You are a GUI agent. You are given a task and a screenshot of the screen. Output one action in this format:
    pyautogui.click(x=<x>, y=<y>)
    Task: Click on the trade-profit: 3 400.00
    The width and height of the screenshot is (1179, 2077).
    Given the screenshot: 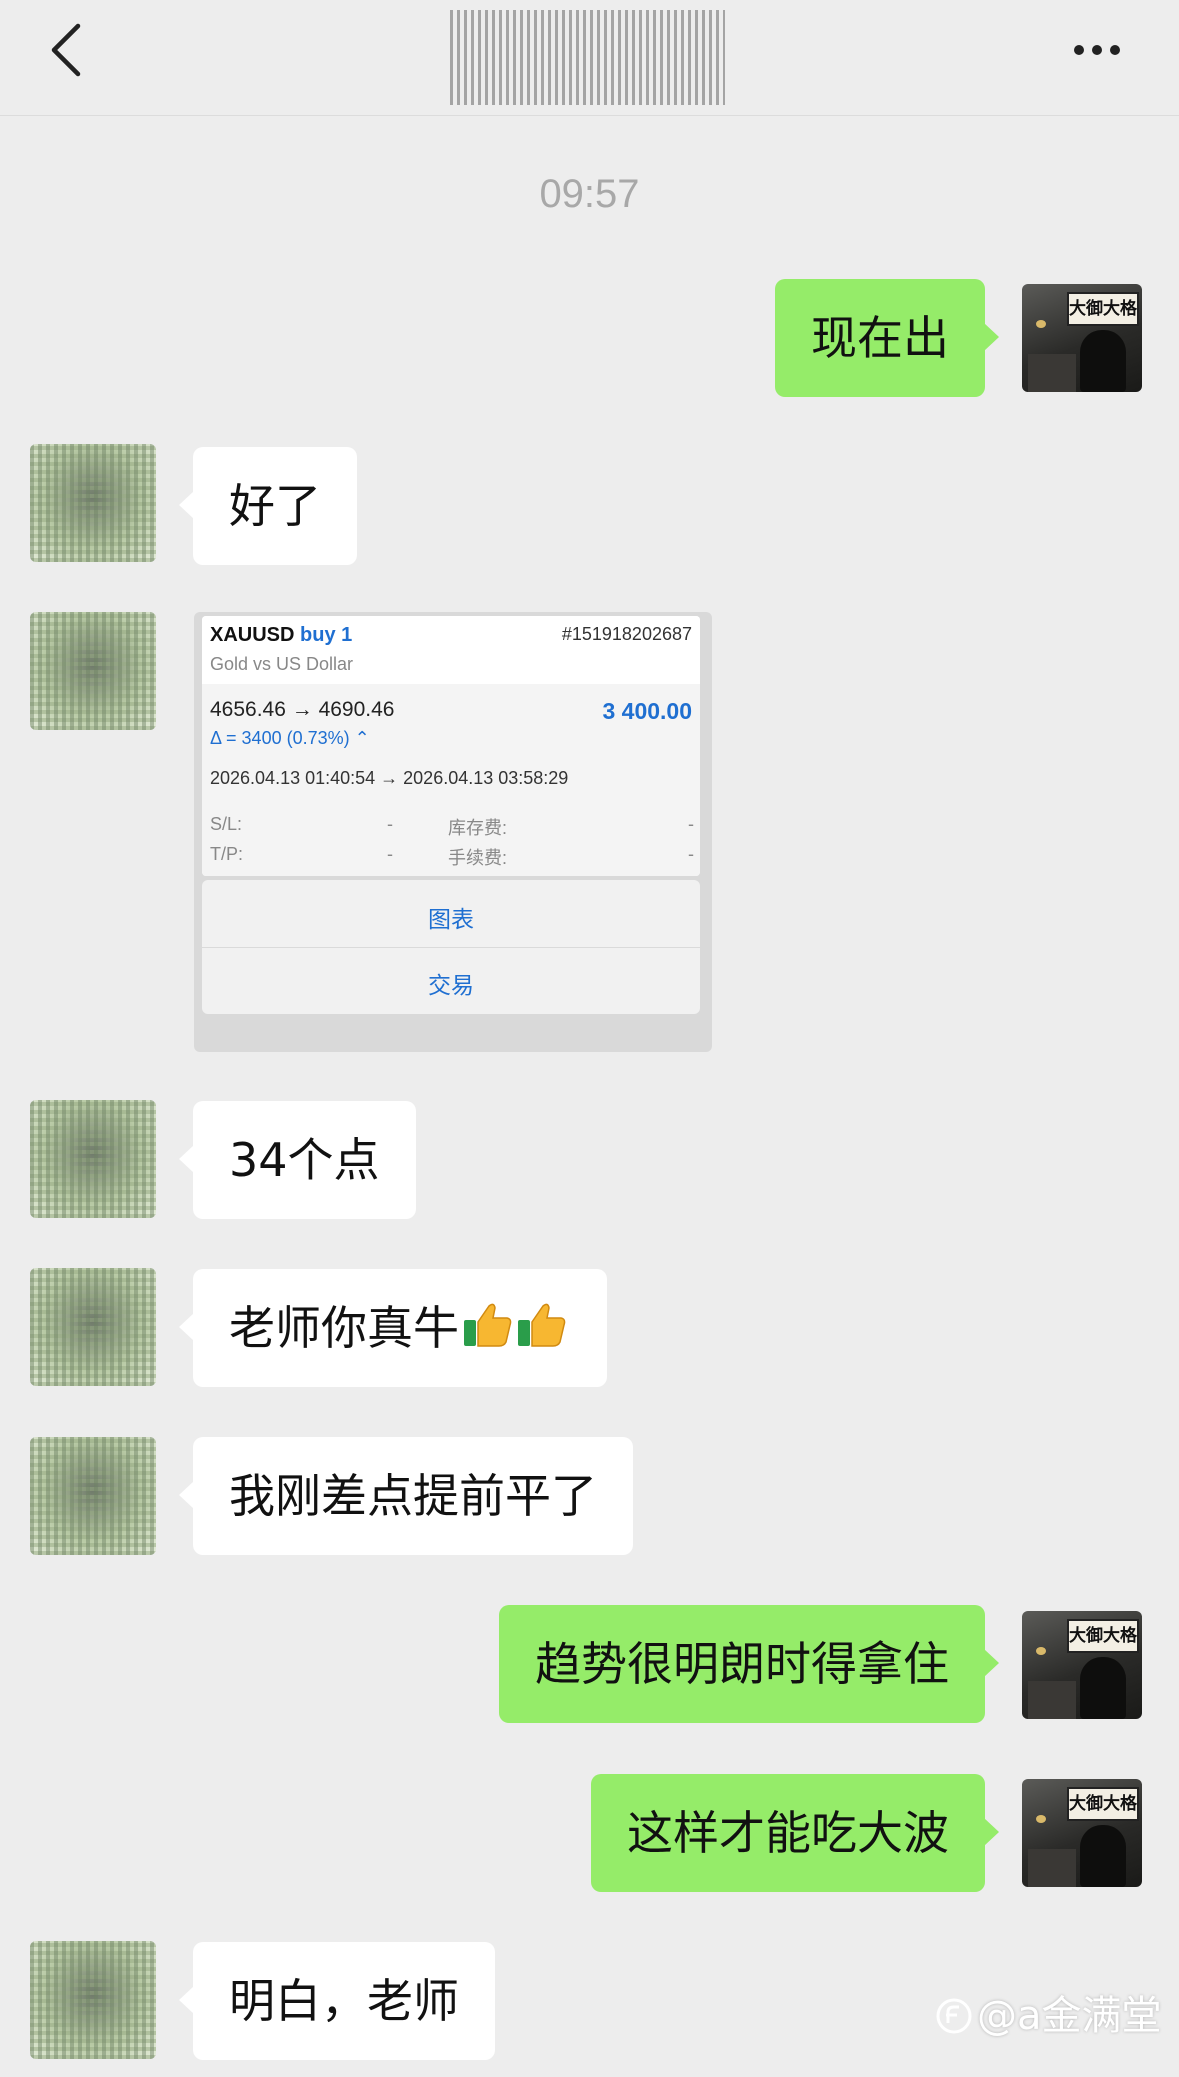 What is the action you would take?
    pyautogui.click(x=647, y=711)
    